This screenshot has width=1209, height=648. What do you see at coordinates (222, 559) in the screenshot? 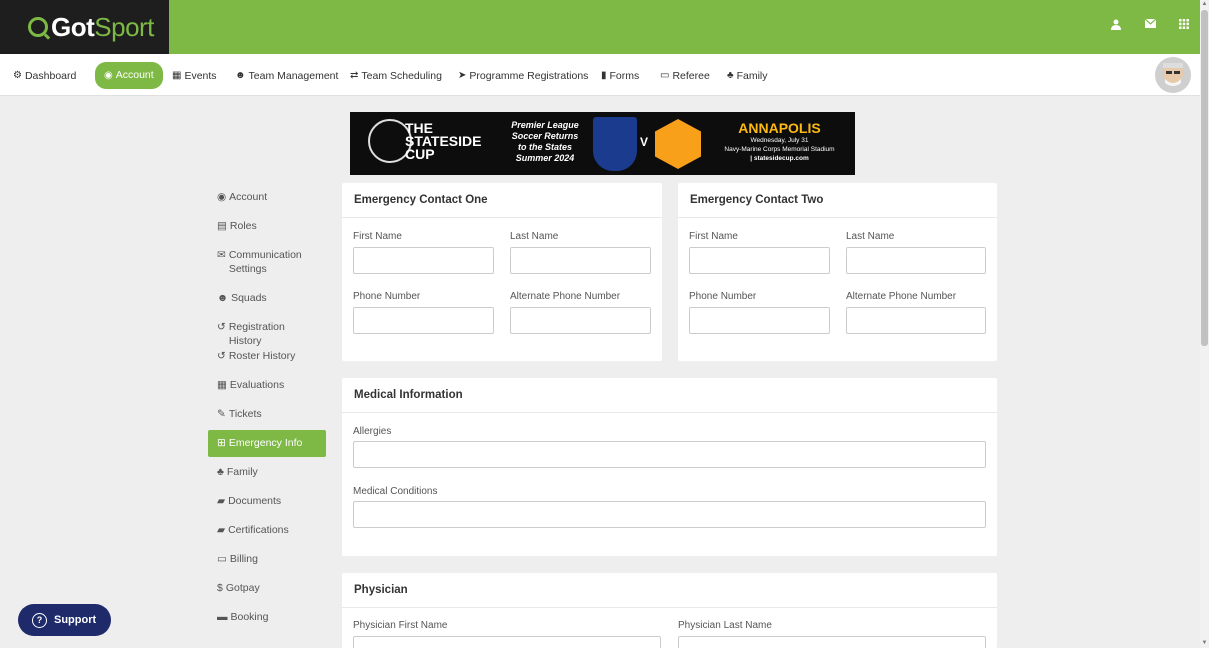
I see `credit-card-icon: ▭` at bounding box center [222, 559].